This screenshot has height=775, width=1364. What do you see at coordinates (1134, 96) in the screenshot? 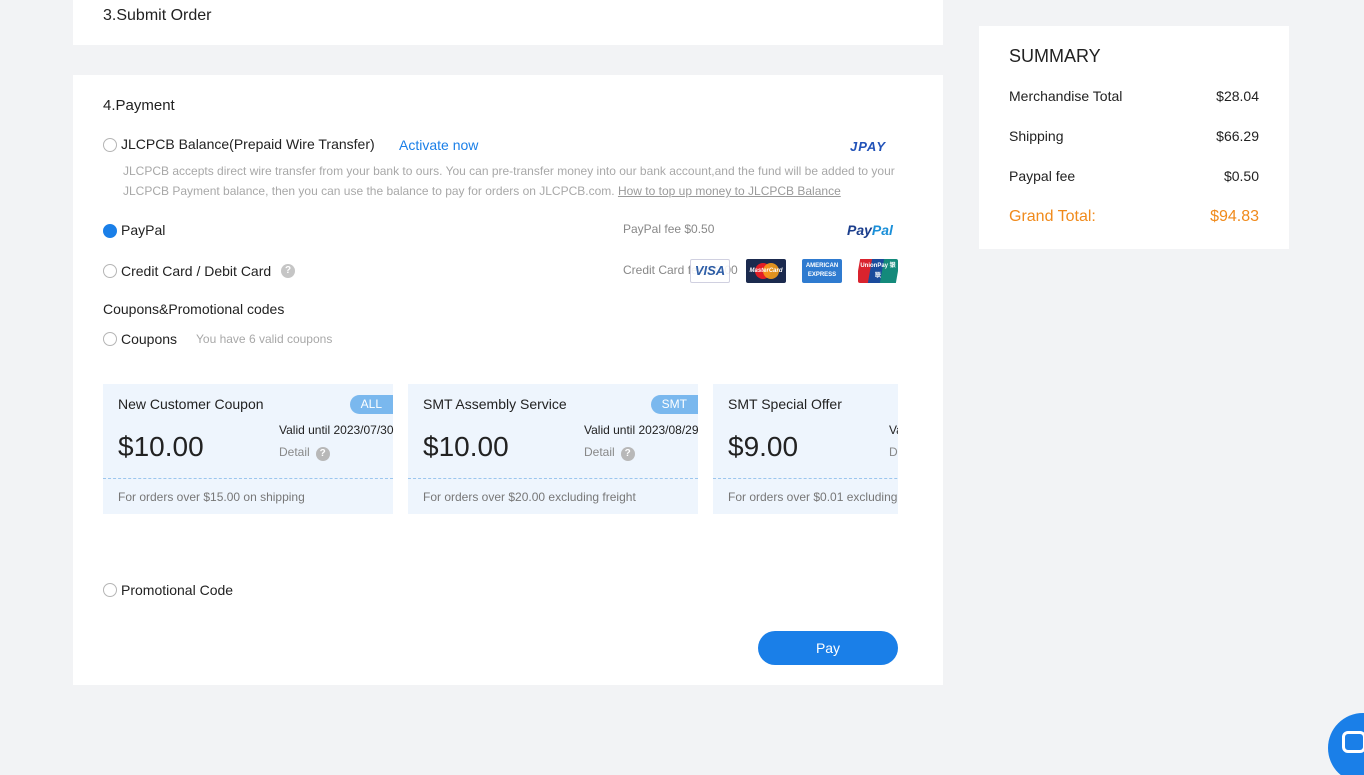
I see `summary-row-merchandise: Merchandise Total $28.04` at bounding box center [1134, 96].